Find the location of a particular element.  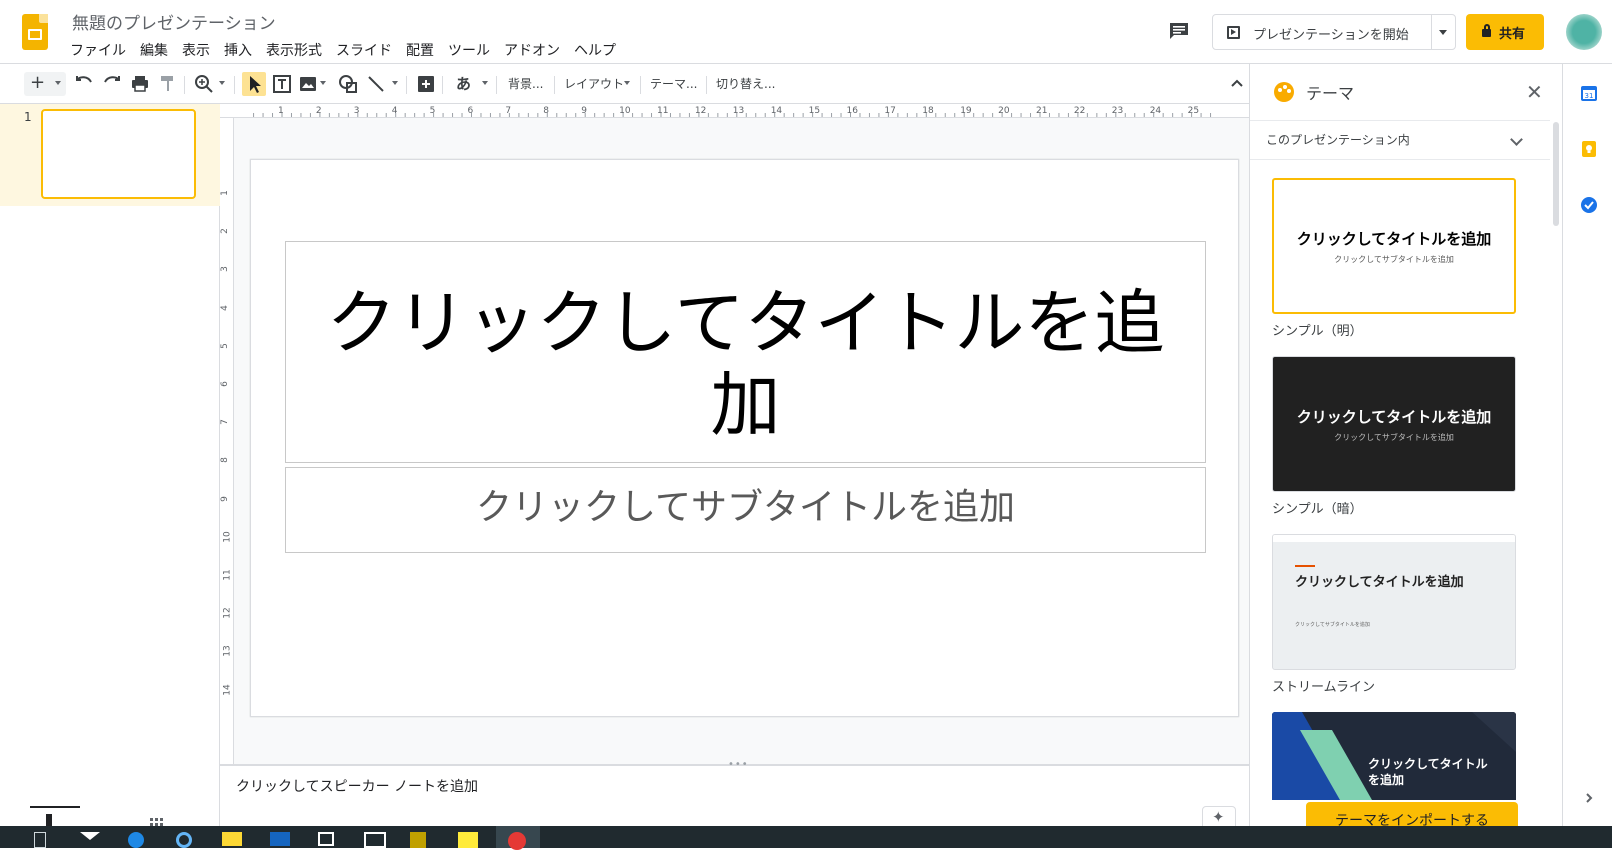

new-slide-dropdown-icon is located at coordinates (58, 83).